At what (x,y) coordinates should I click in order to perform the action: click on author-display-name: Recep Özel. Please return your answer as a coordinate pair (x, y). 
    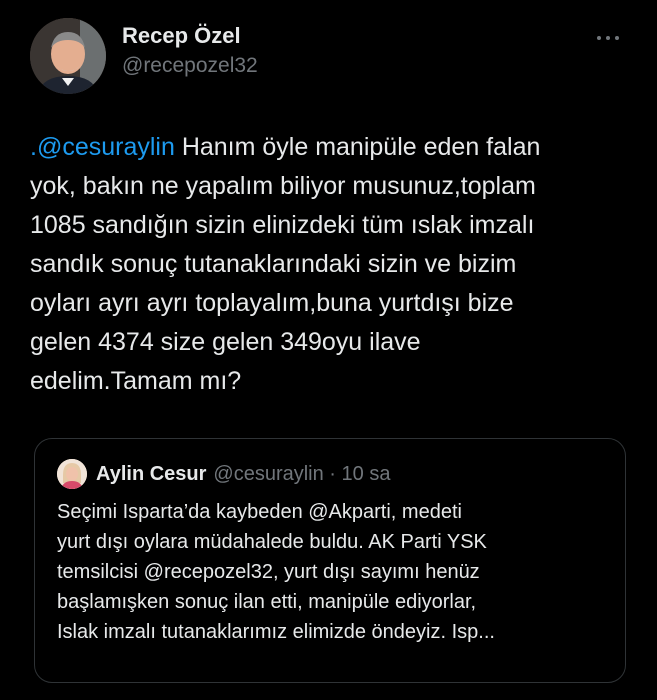
    Looking at the image, I should click on (190, 36).